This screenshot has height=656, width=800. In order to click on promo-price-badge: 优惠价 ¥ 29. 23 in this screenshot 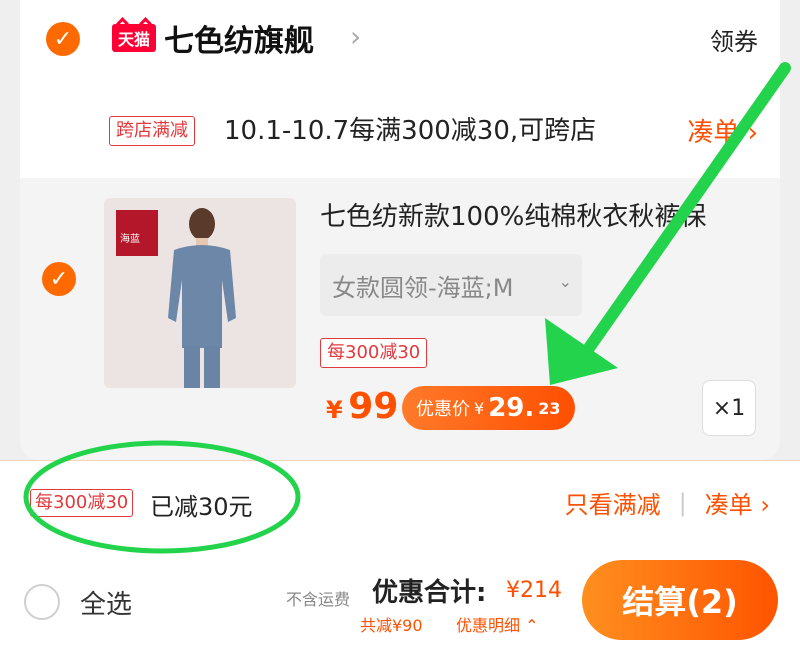, I will do `click(488, 408)`.